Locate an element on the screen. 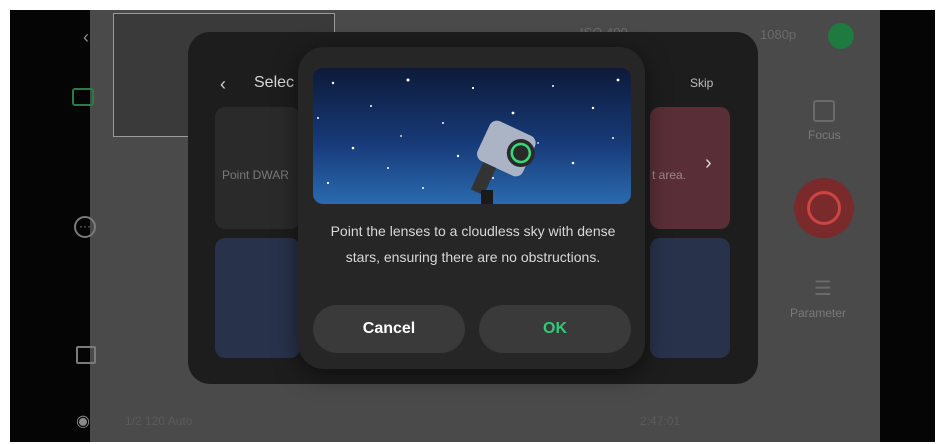 This screenshot has width=945, height=444. skip-button: Skip is located at coordinates (701, 83).